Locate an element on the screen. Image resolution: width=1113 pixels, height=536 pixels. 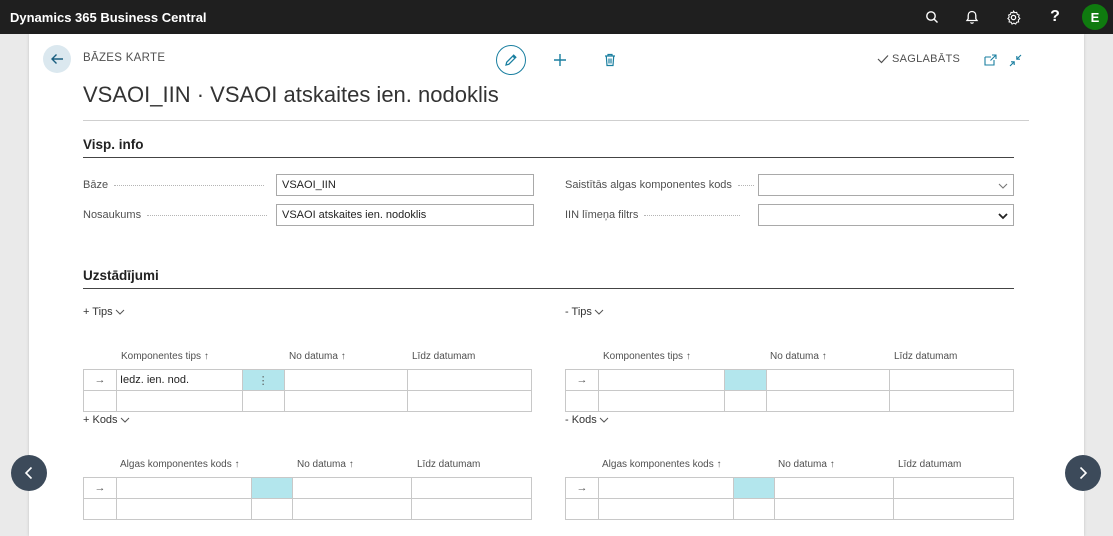
minus-tips-toggle: - Tips is located at coordinates (584, 312).